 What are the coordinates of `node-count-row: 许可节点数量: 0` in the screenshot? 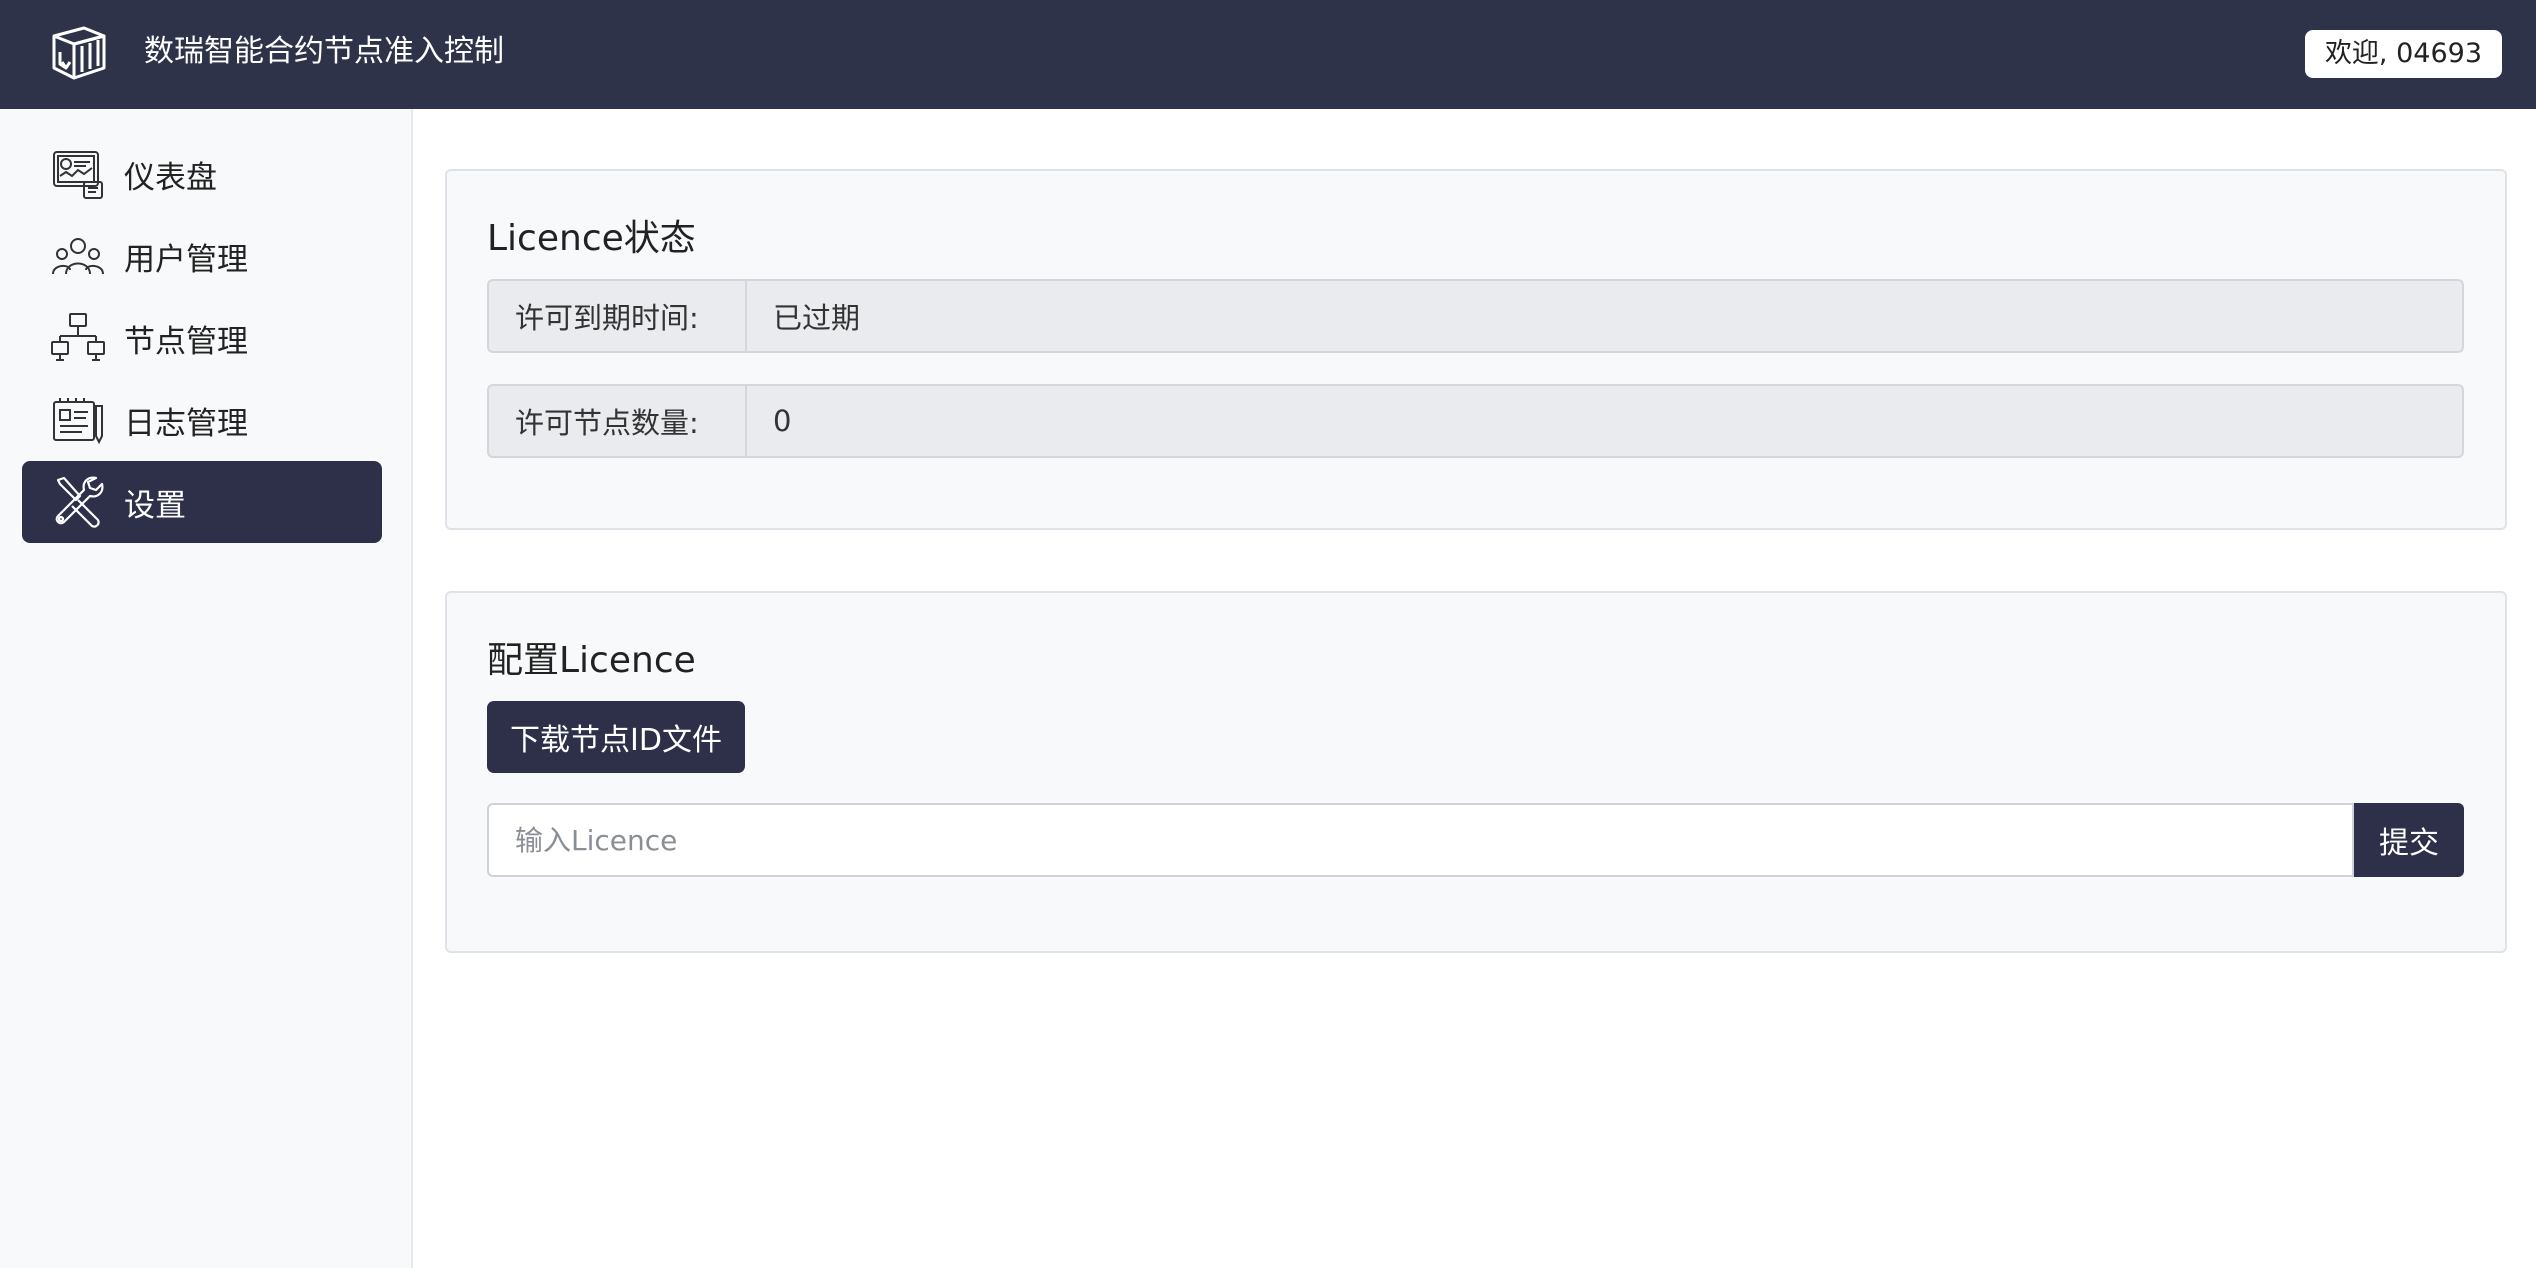 It's located at (1475, 421).